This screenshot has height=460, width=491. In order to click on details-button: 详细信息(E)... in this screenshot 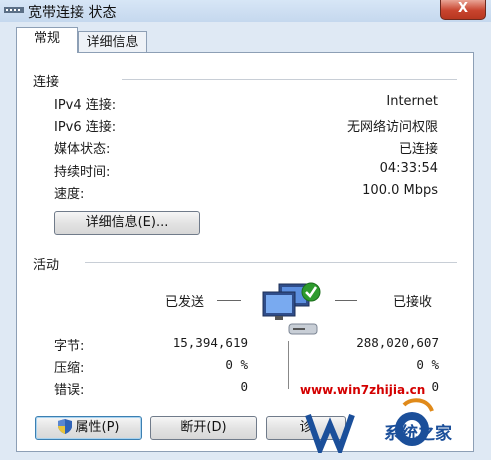, I will do `click(127, 223)`.